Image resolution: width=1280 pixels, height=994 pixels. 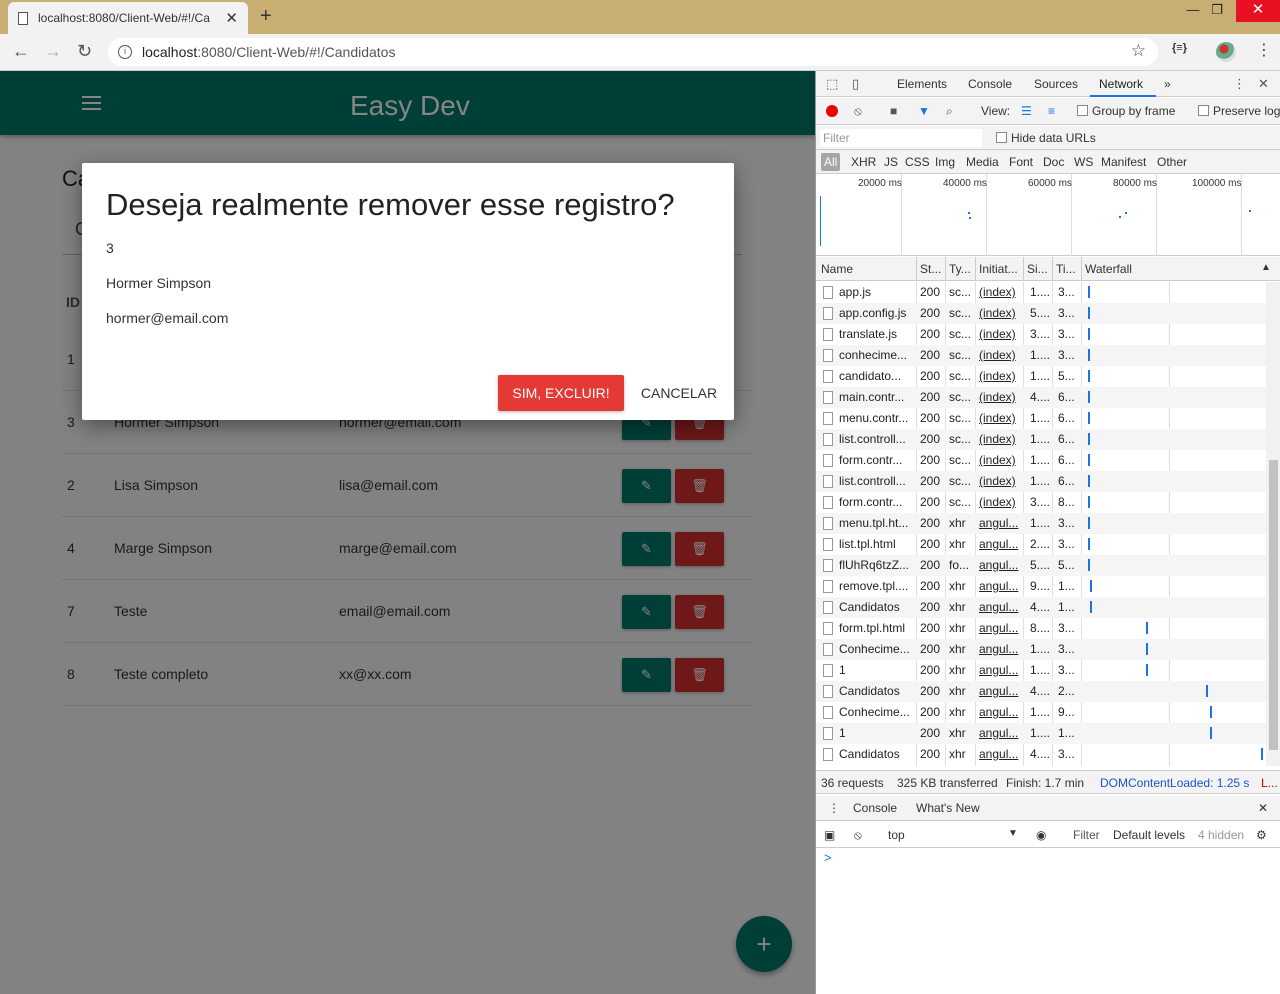 I want to click on window-close-button: ✕, so click(x=1258, y=11).